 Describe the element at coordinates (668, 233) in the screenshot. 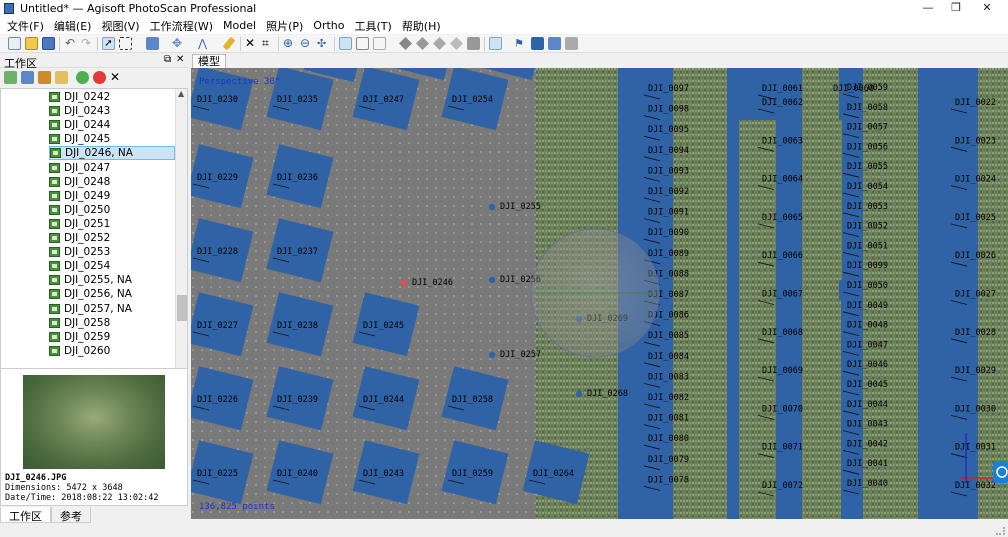

I see `camera-label: DJI_0090` at that location.